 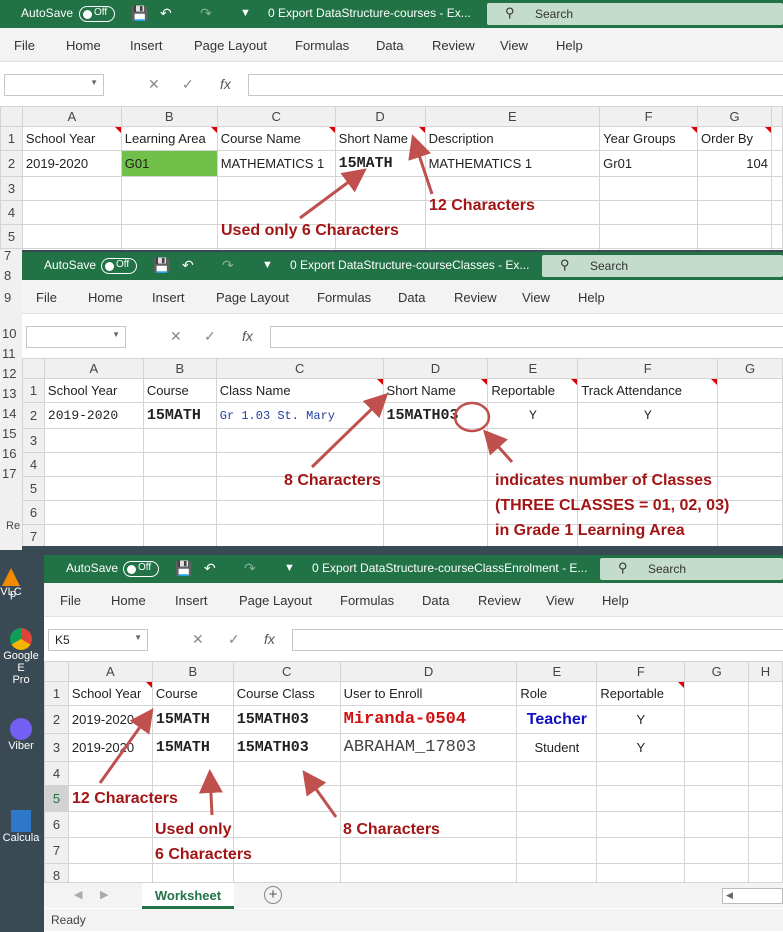 I want to click on column-header: E, so click(x=533, y=368).